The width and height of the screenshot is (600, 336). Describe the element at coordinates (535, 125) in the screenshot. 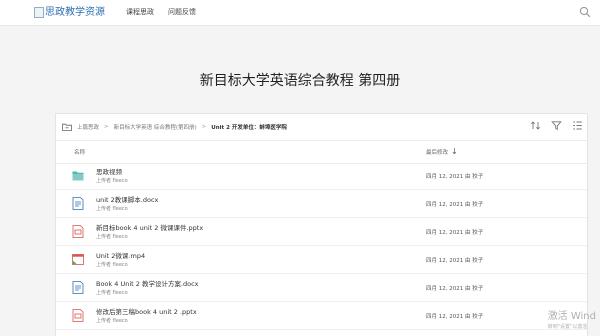

I see `sort-icon` at that location.